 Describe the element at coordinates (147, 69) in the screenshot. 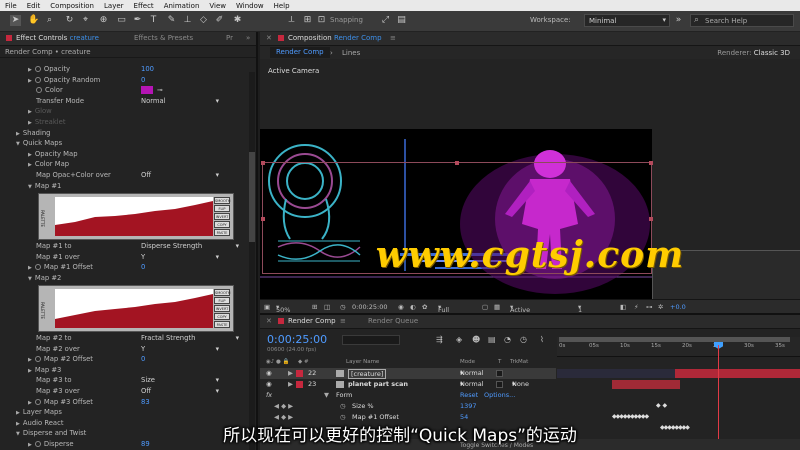

I see `property-value: 100` at that location.